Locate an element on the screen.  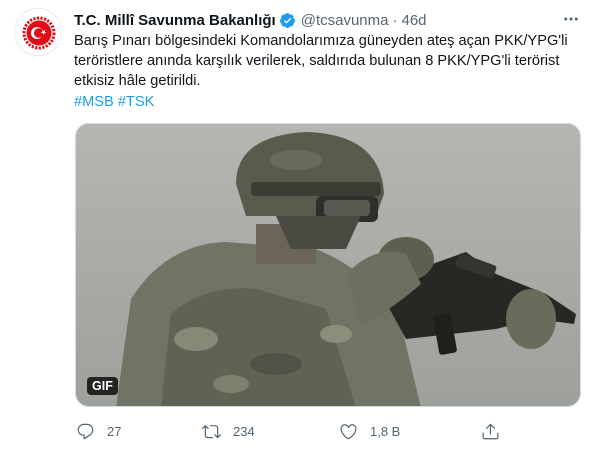
gif-badge: GIF is located at coordinates (102, 386).